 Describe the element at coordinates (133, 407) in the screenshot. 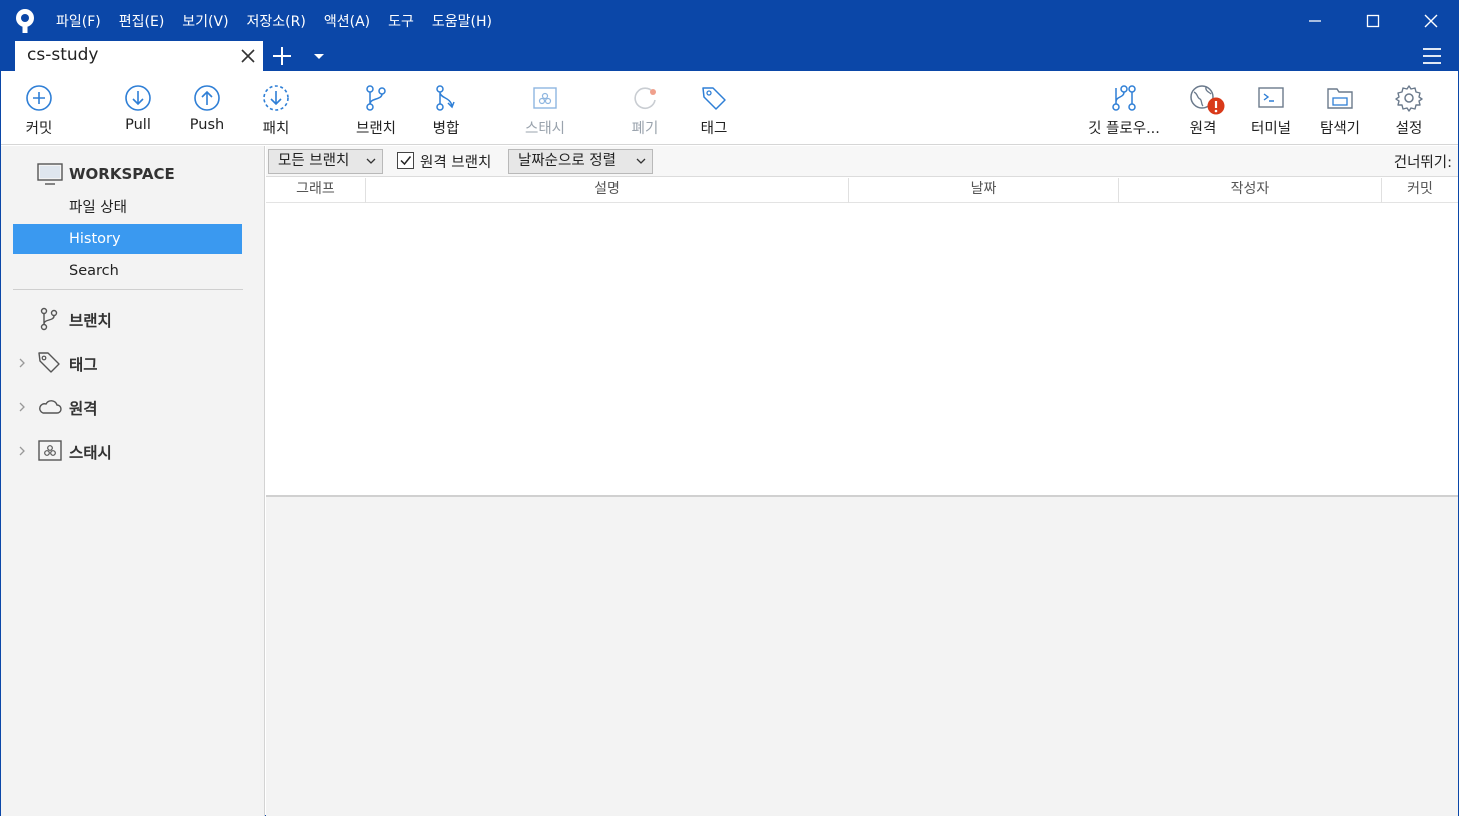

I see `sidebar-group-remotes: 원격` at that location.